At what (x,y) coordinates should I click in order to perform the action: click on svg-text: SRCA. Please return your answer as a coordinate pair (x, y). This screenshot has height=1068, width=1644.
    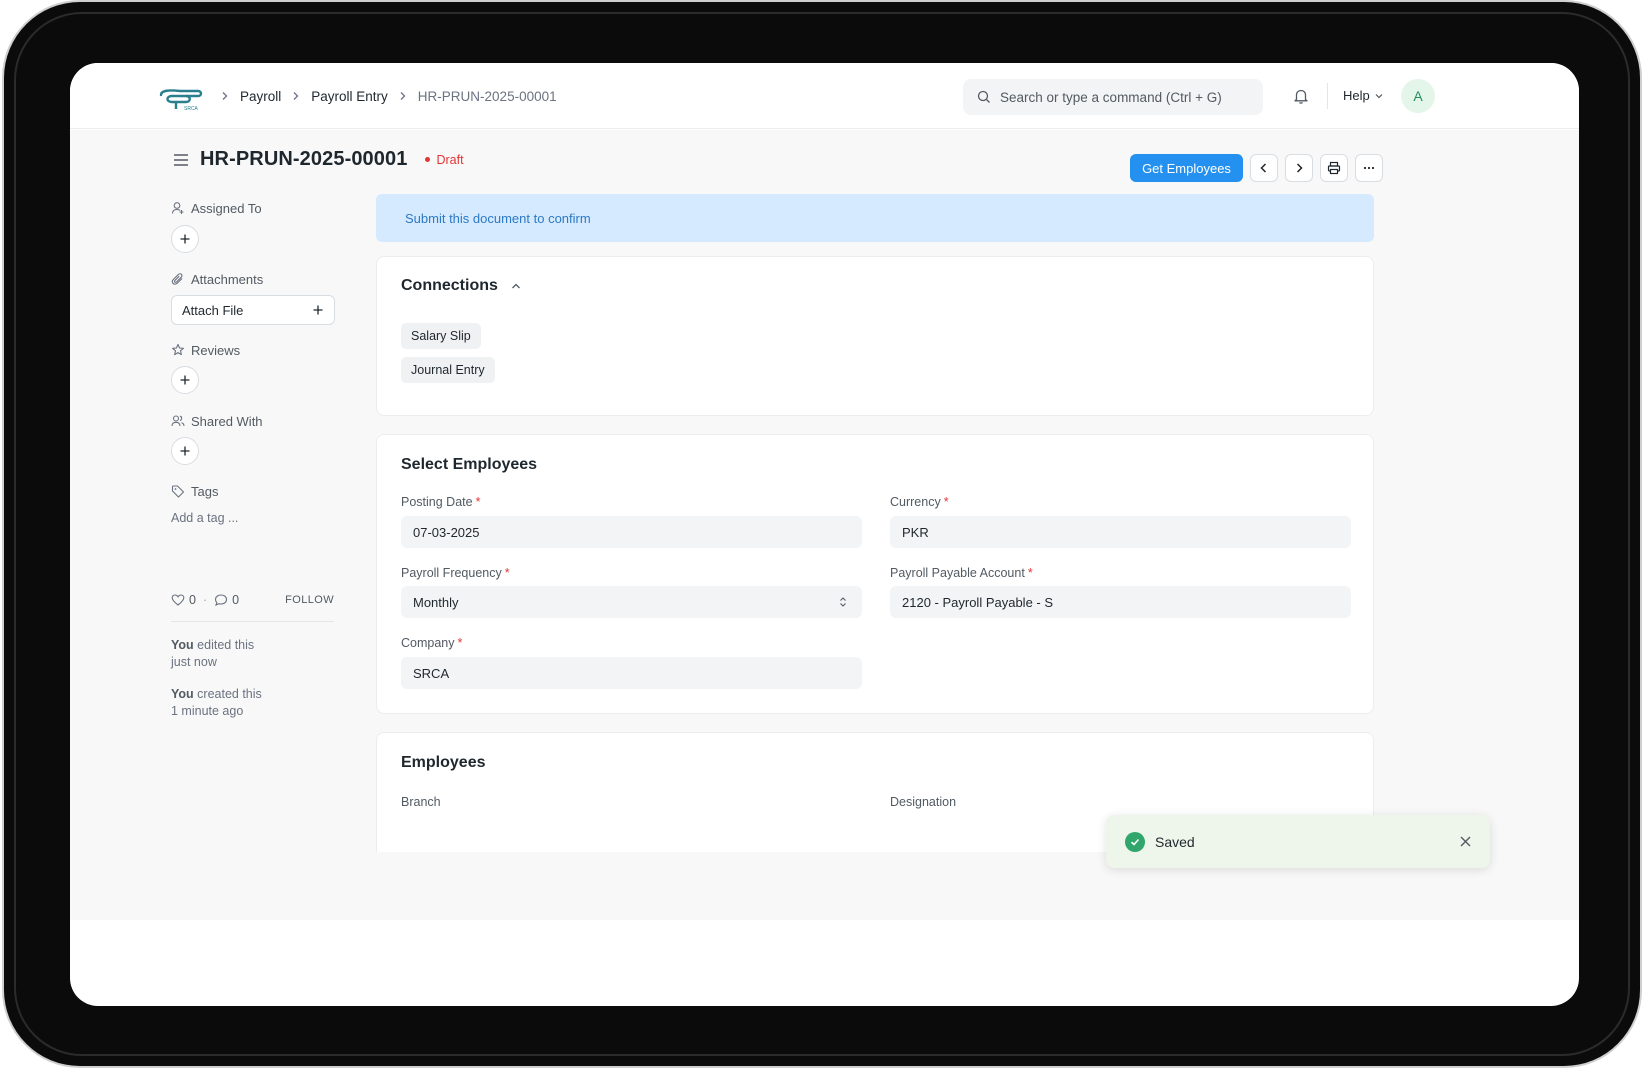
    Looking at the image, I should click on (191, 109).